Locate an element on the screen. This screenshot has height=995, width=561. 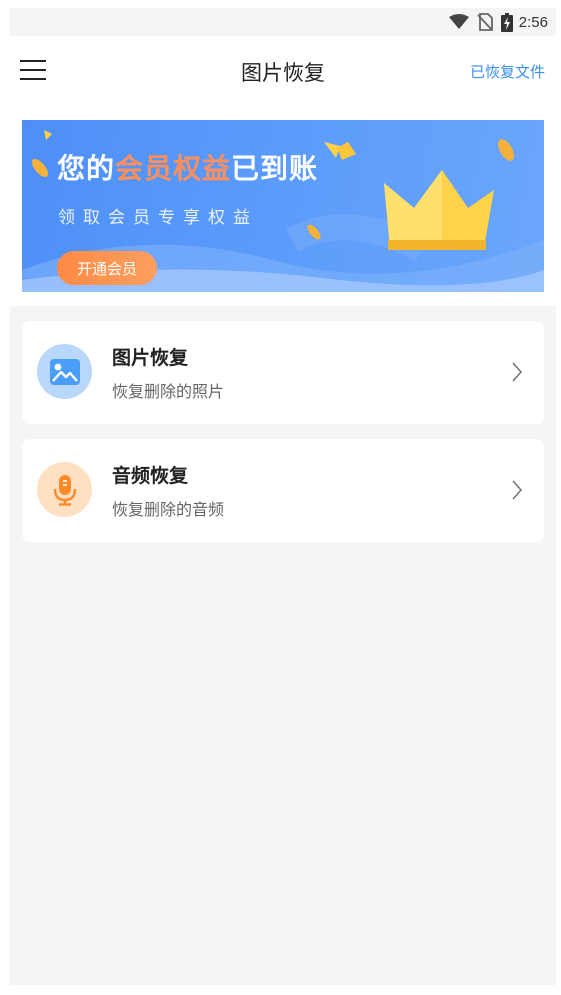
image-recovery-subtitle: 恢复删除的照片 is located at coordinates (168, 391).